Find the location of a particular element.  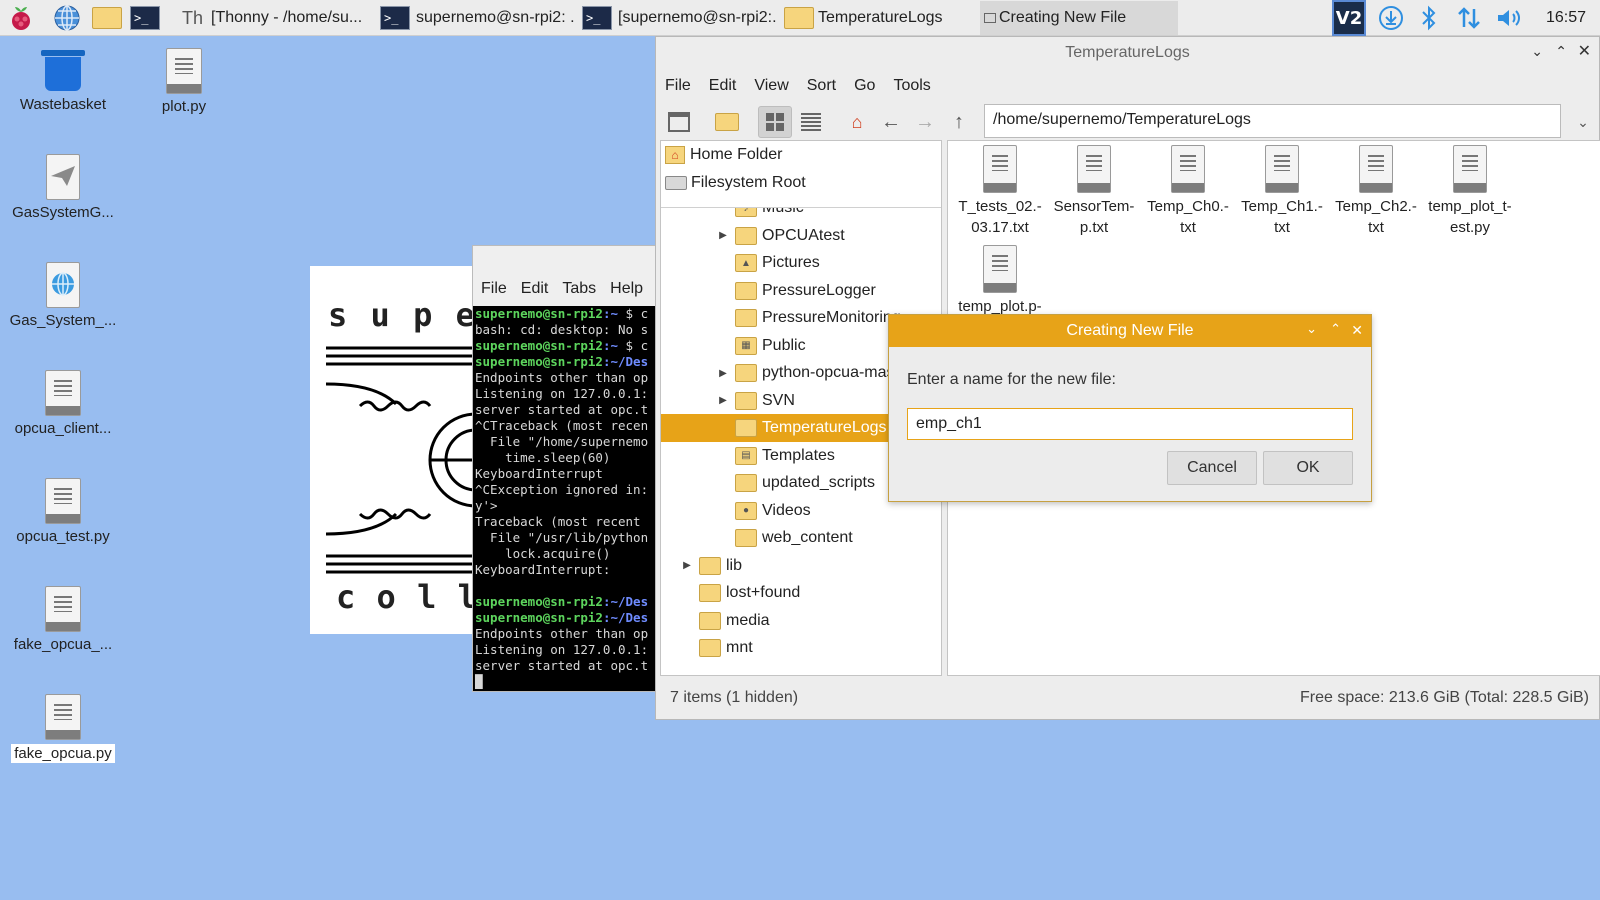

menu-file: File is located at coordinates (678, 86).